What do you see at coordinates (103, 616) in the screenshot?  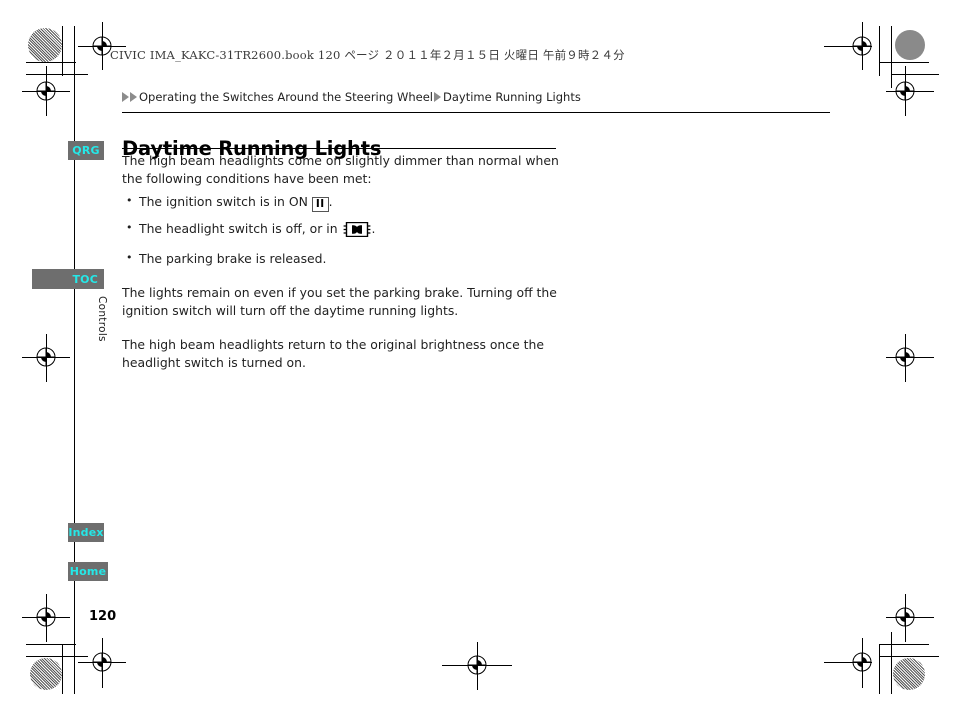 I see `page-number: 120` at bounding box center [103, 616].